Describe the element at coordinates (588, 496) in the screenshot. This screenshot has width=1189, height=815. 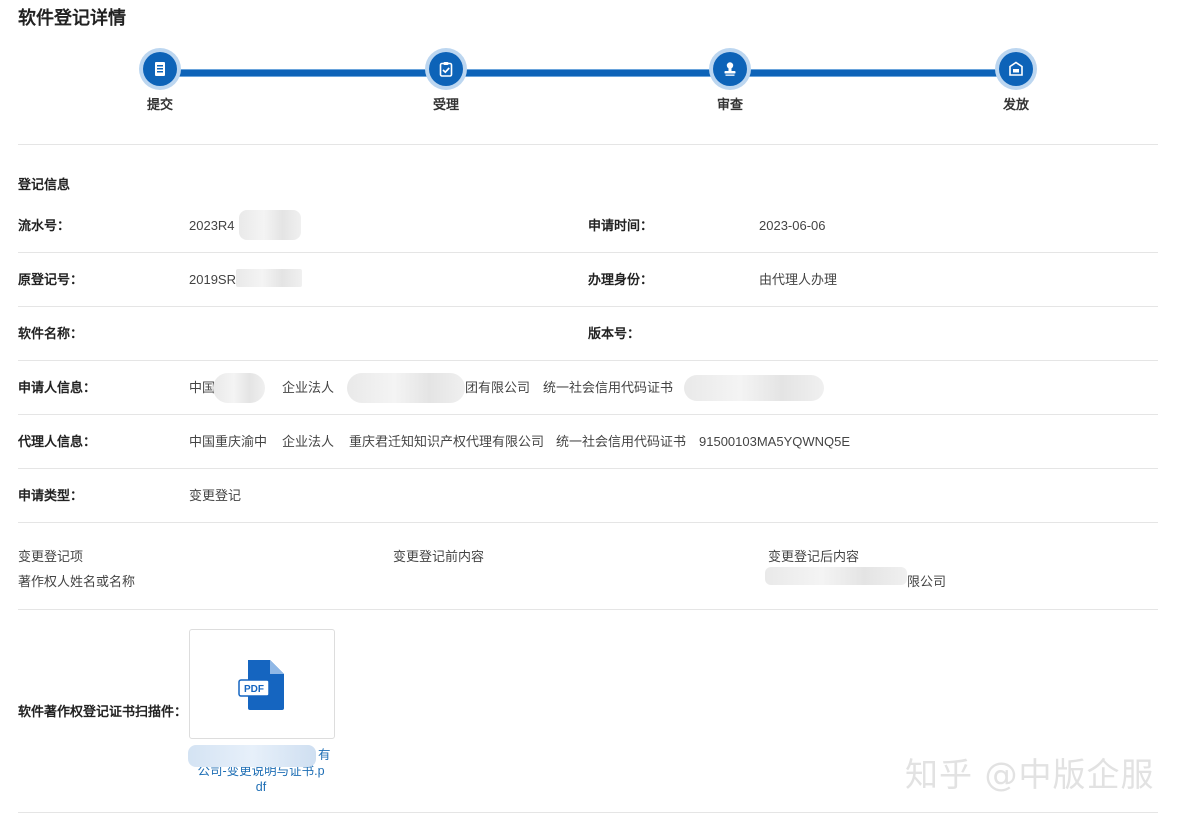
I see `info-row-apply-type: 申请类型： 变更登记` at that location.